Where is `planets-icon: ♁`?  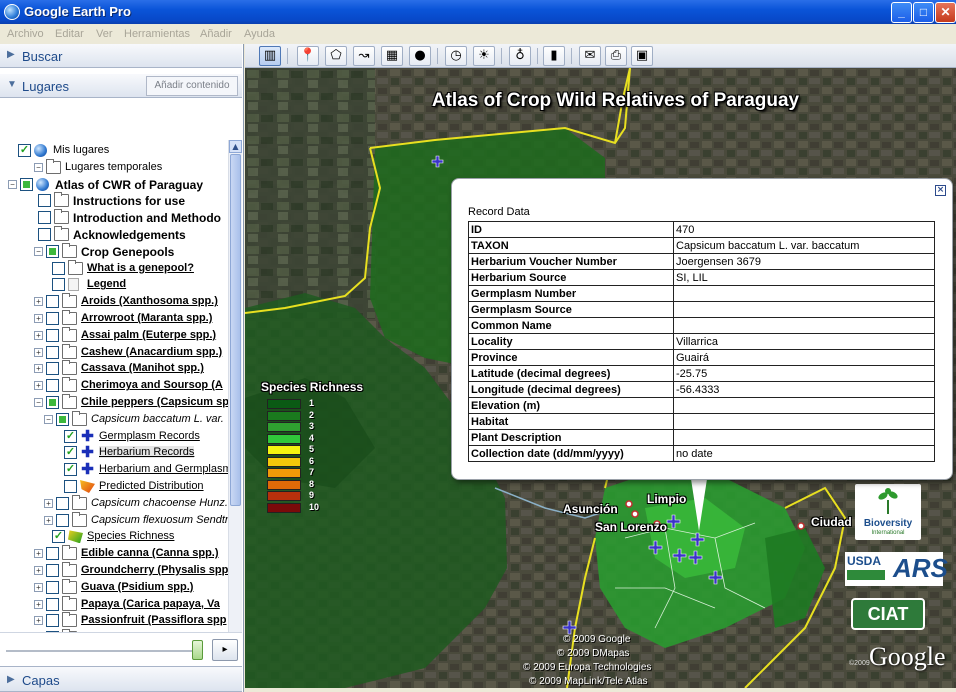 planets-icon: ♁ is located at coordinates (520, 56).